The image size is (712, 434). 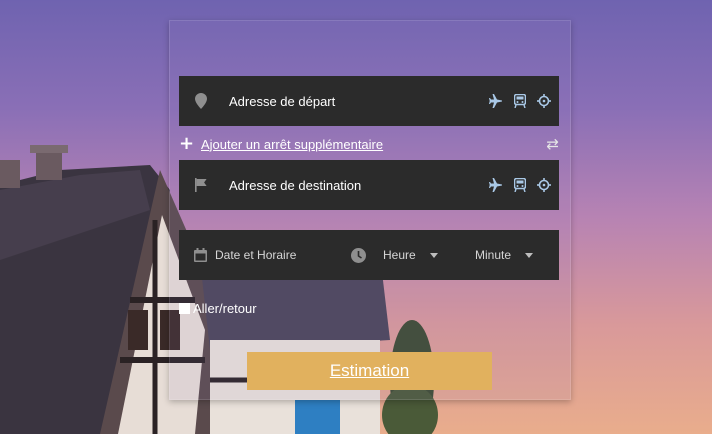 I want to click on minute-select: Minute, so click(x=504, y=255).